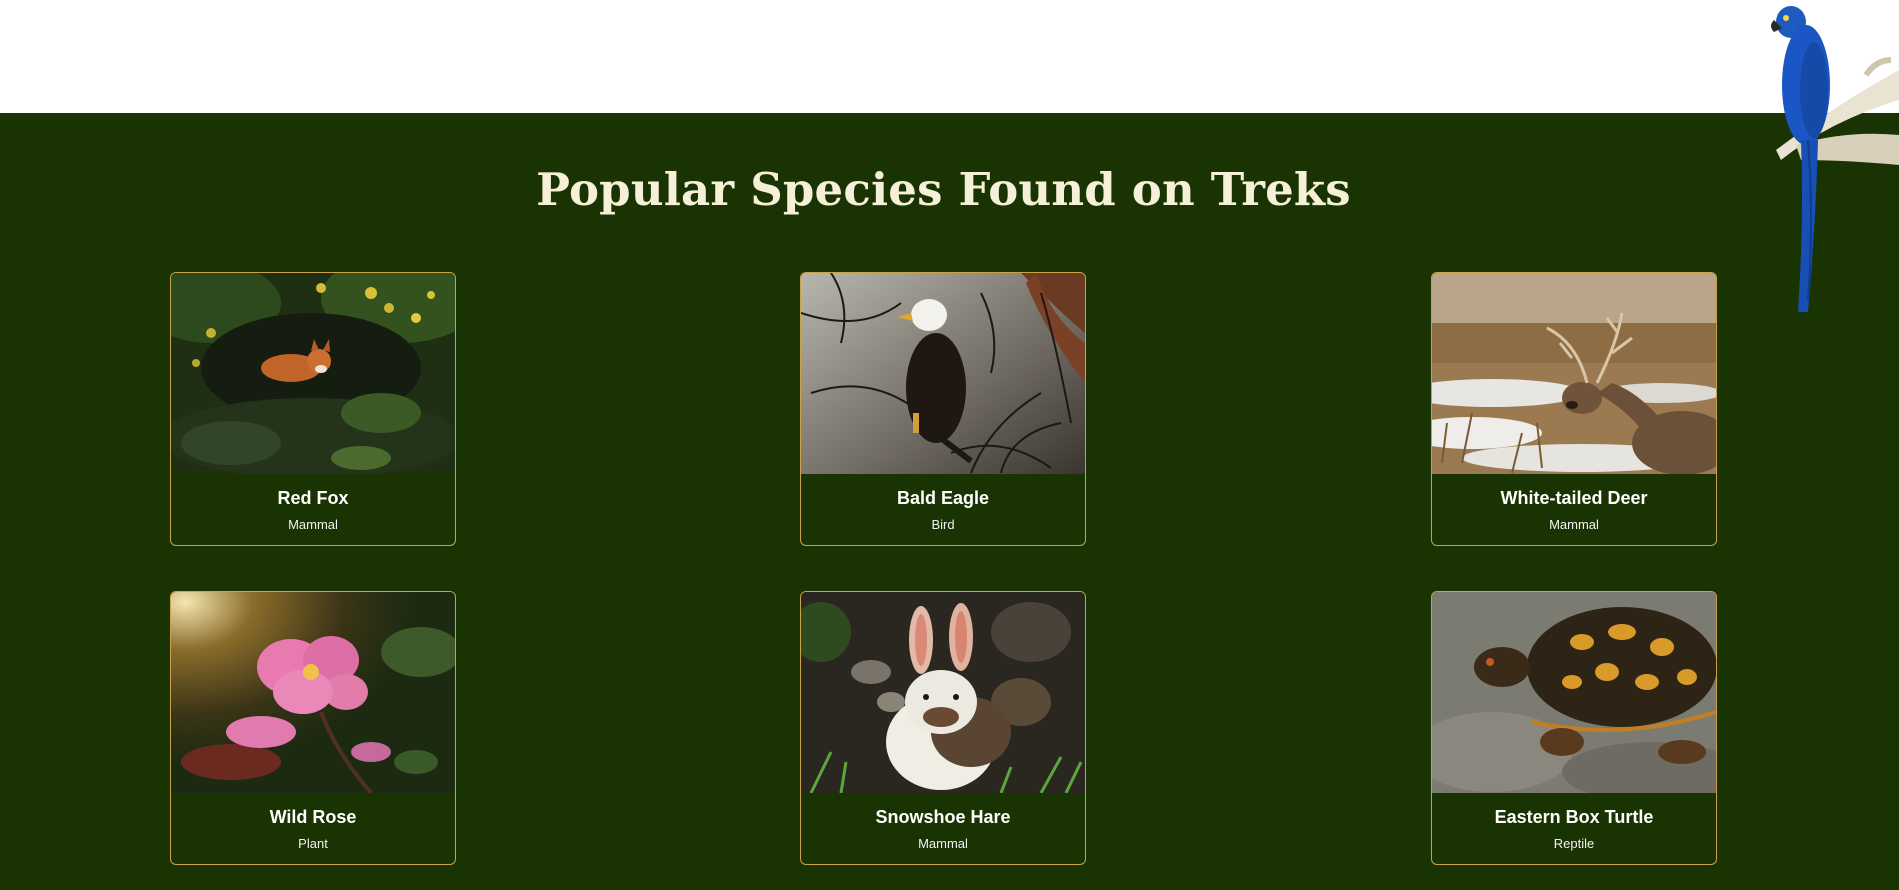  Describe the element at coordinates (1574, 373) in the screenshot. I see `white-tailed-deer-photo` at that location.